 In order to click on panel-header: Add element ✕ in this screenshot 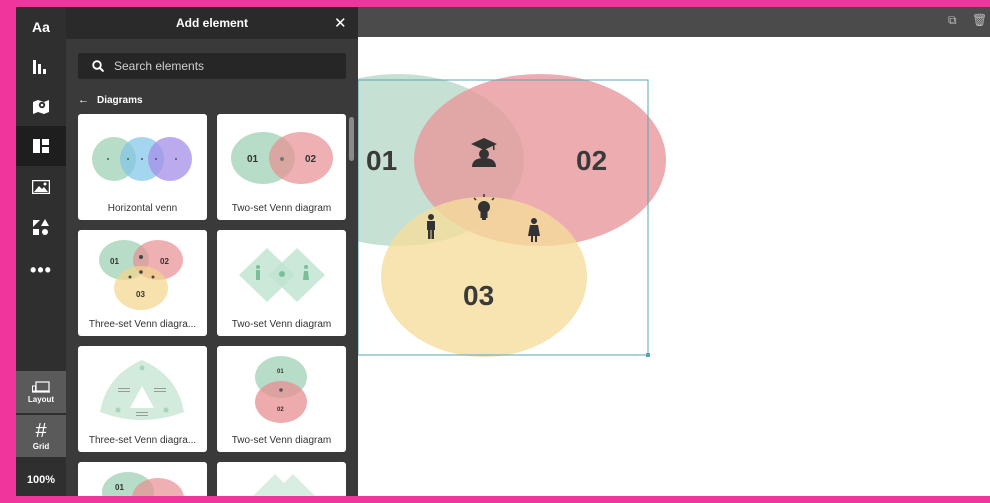, I will do `click(212, 23)`.